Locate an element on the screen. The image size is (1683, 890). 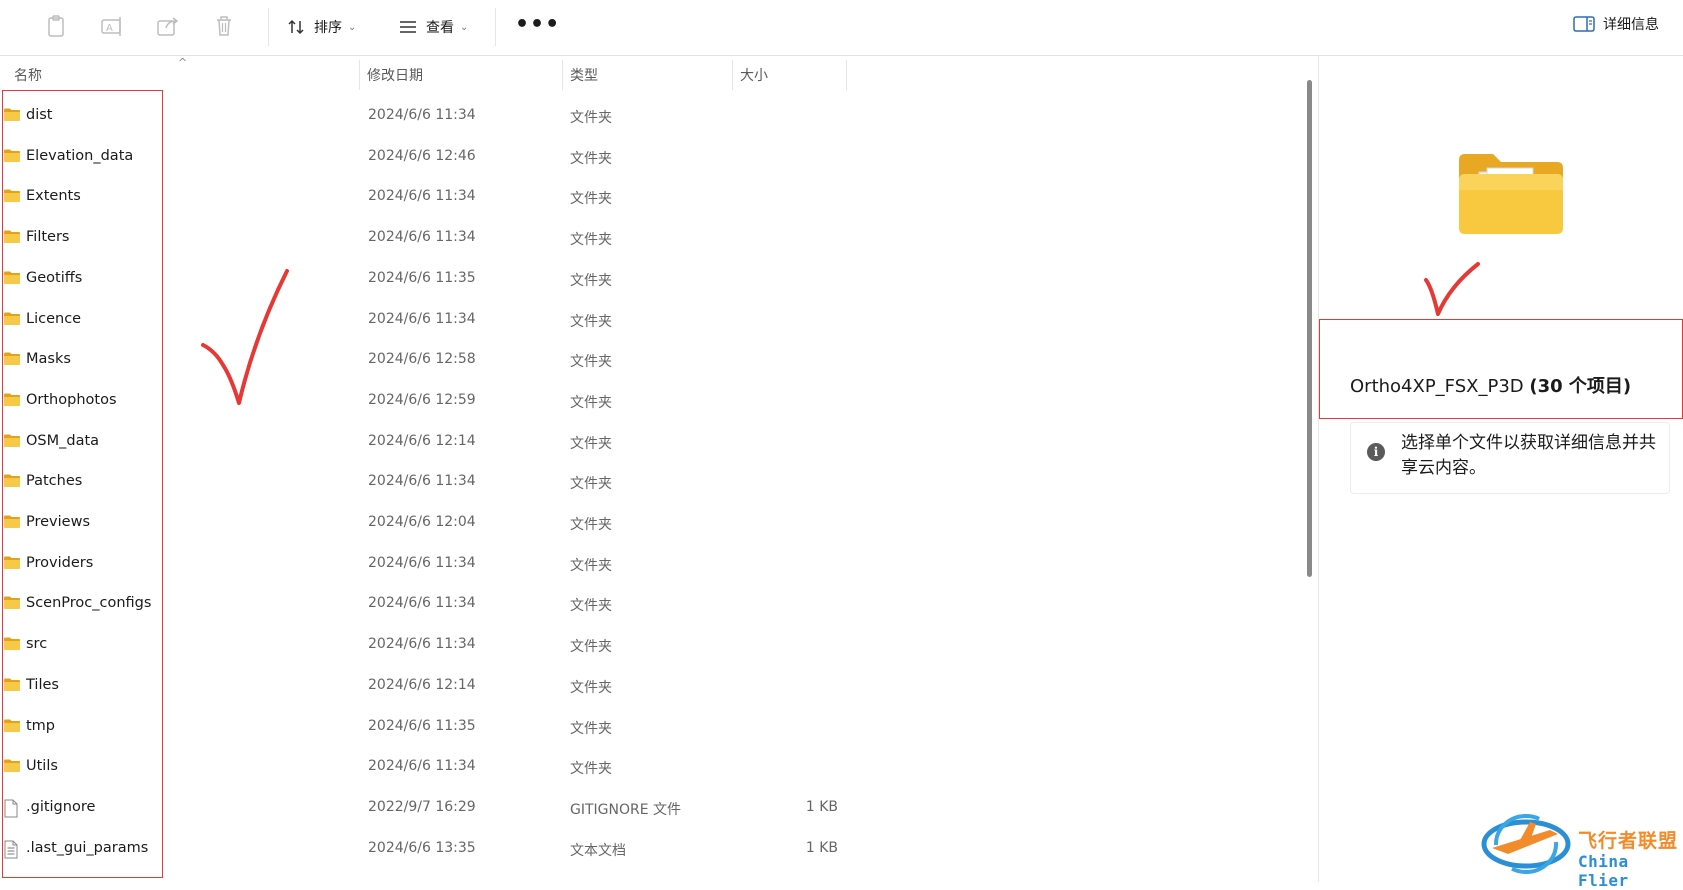
file-row: tmp 2024/6/6 11:35 文件夹 is located at coordinates (650, 727).